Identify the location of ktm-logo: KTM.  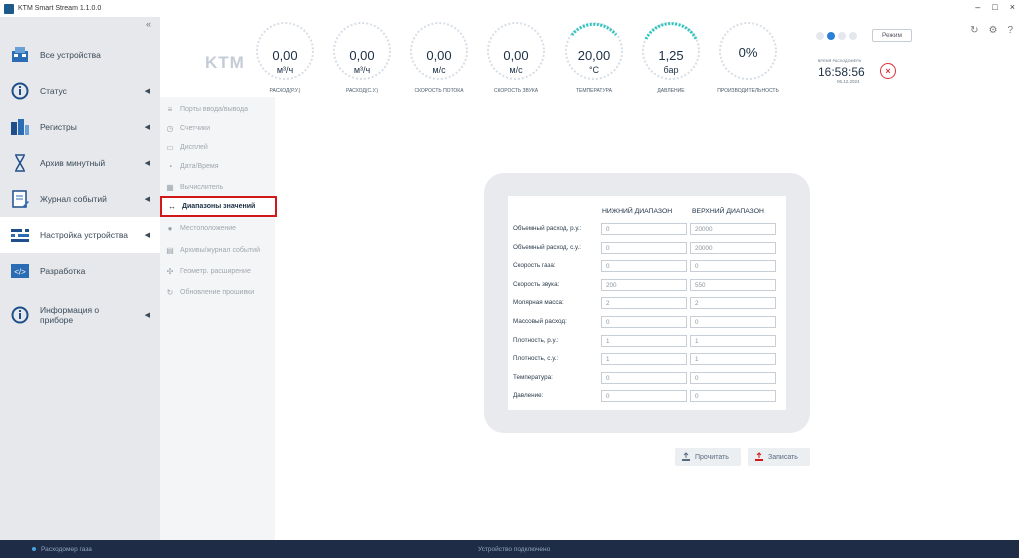
(225, 62).